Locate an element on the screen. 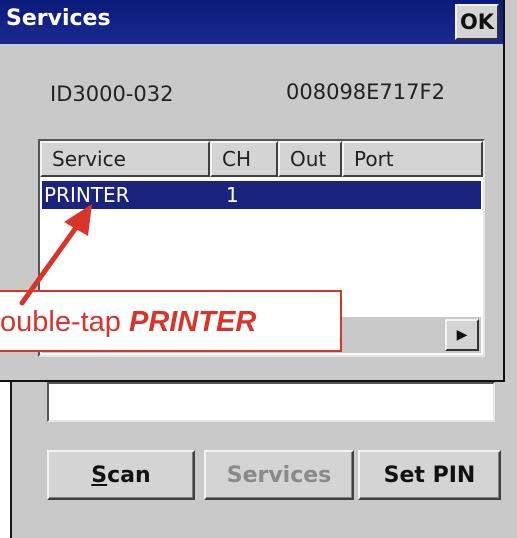  device-address: 008098E717F2 is located at coordinates (365, 92).